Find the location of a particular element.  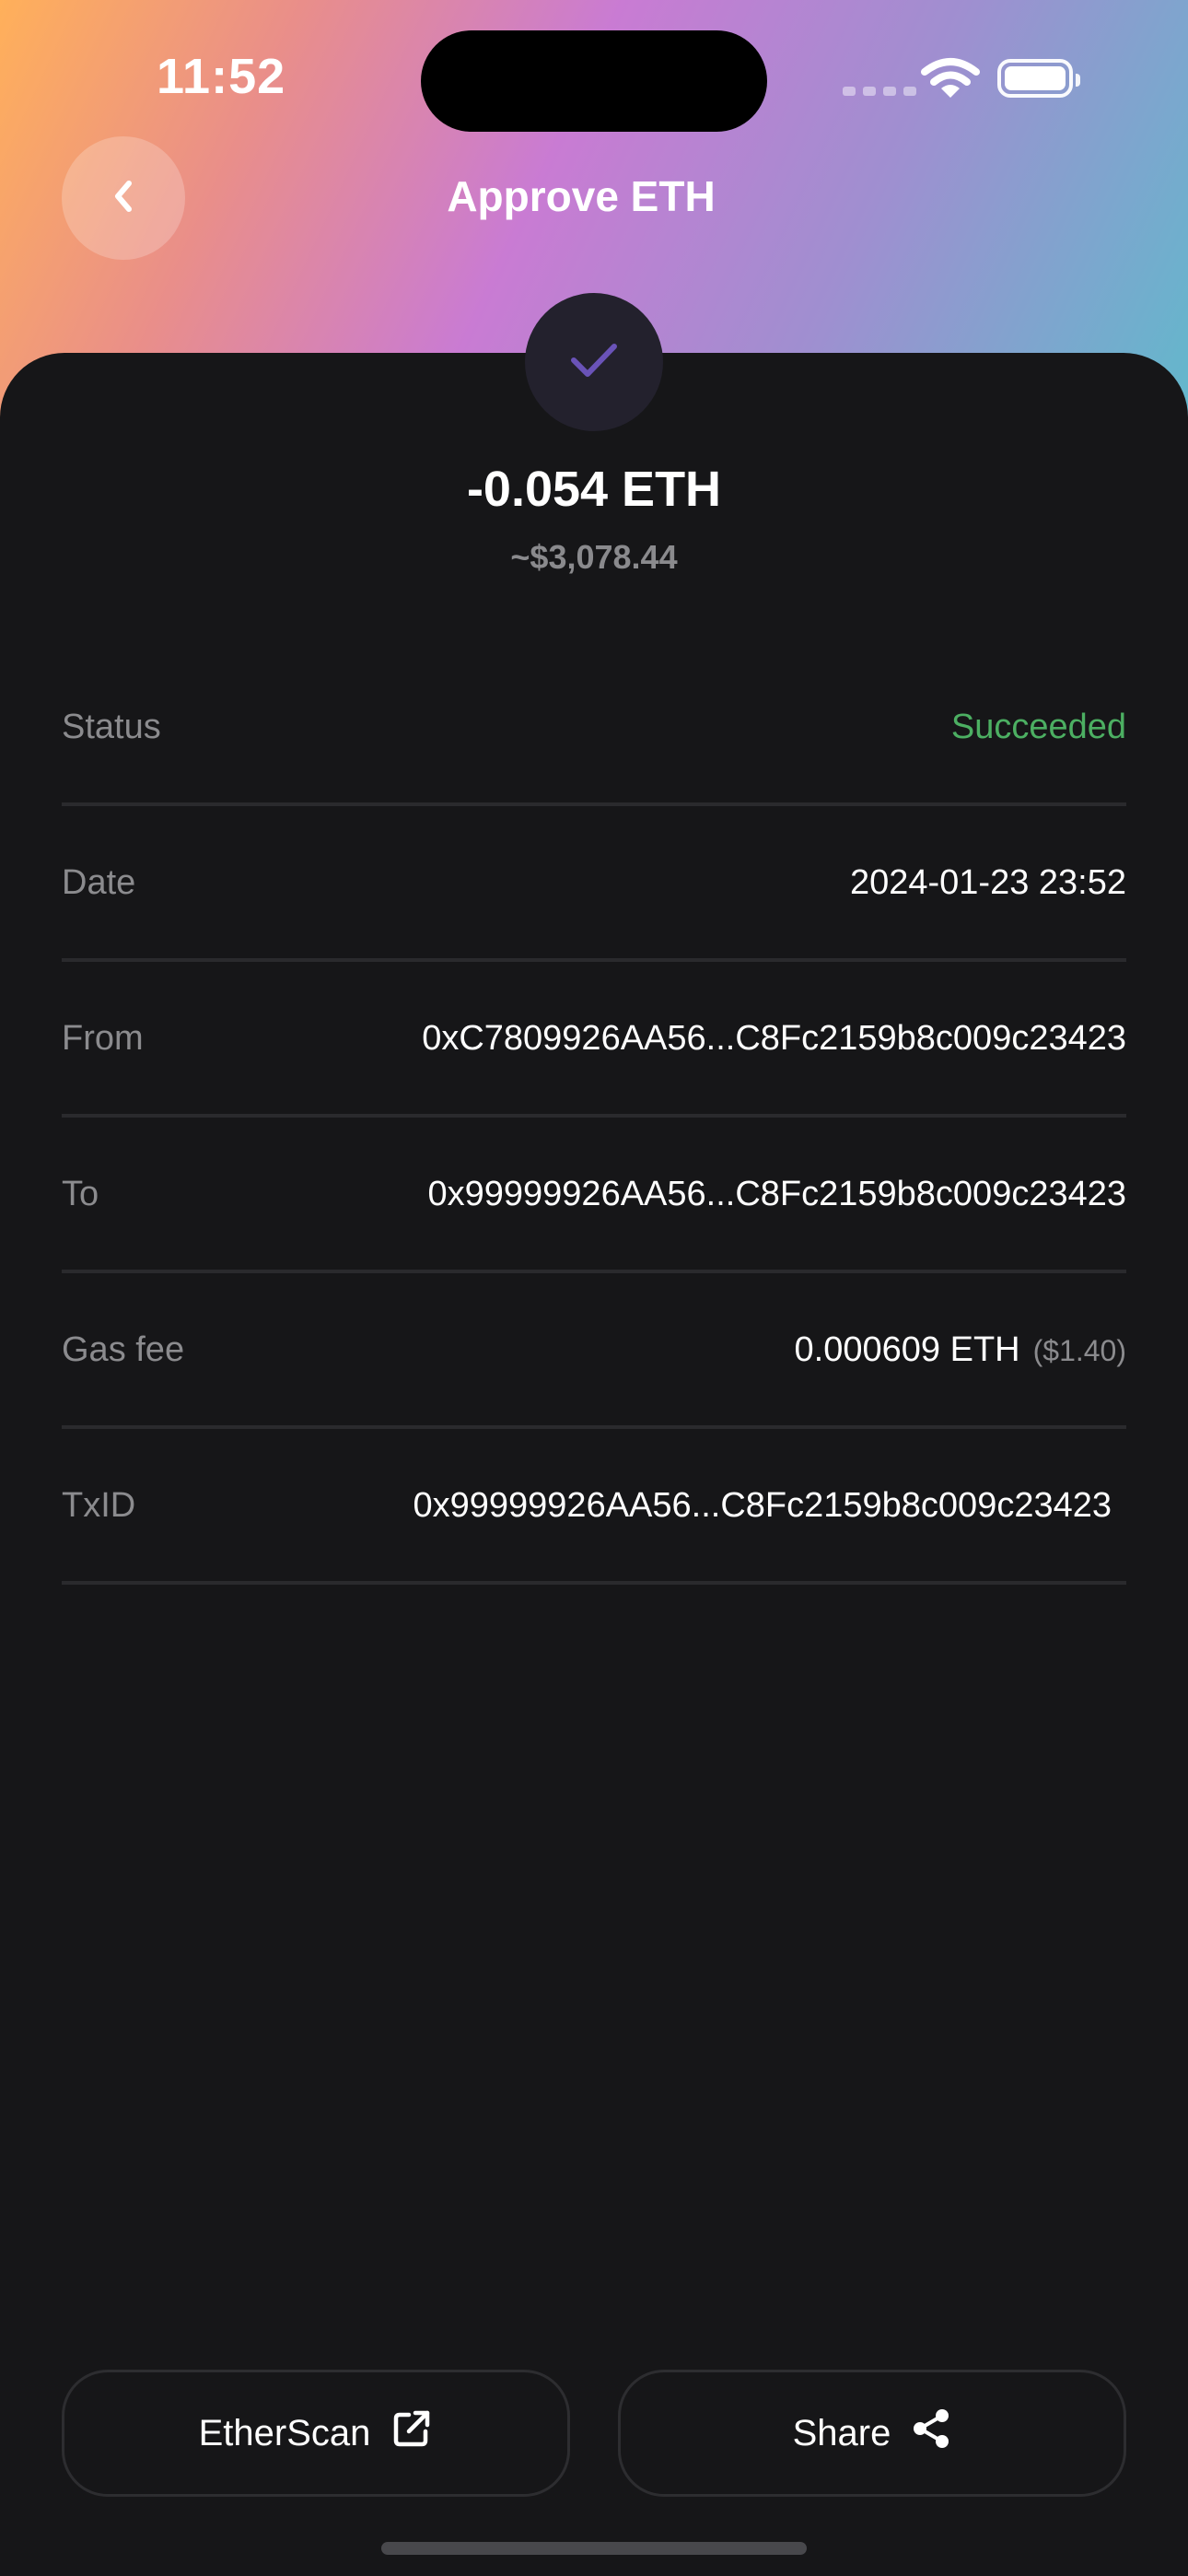

etherscan-button: EtherScan is located at coordinates (316, 2433).